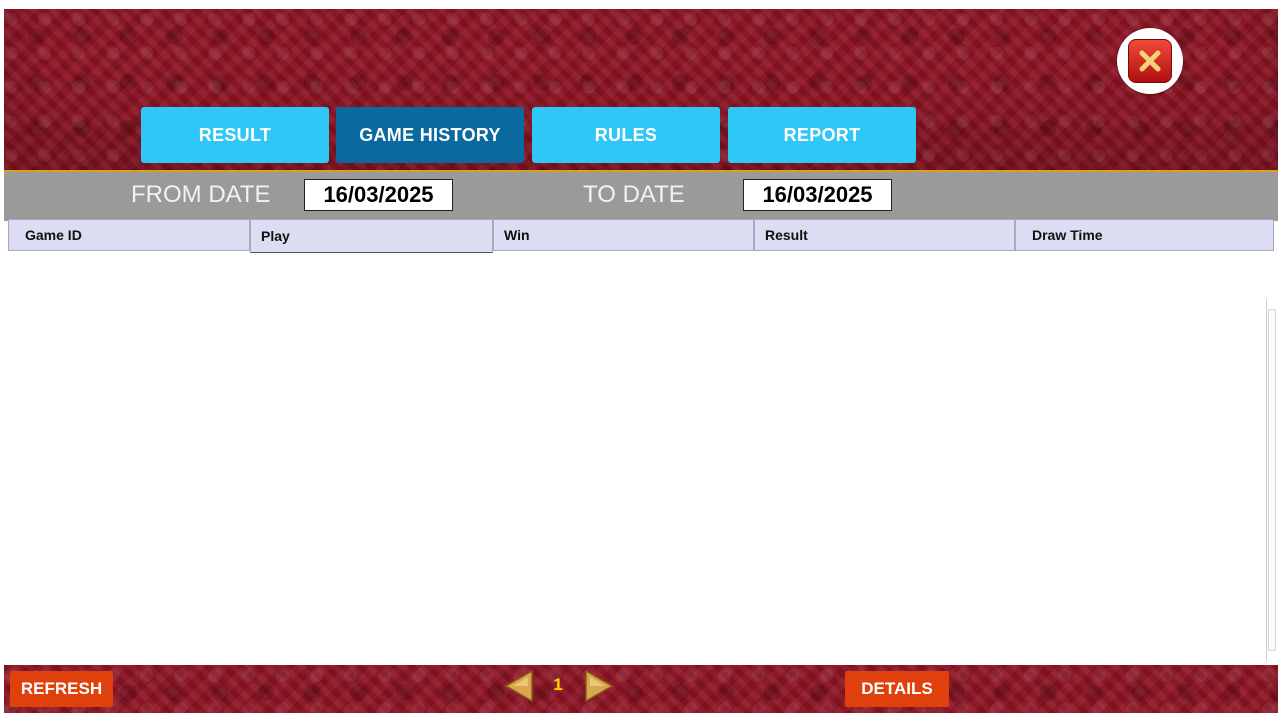 The height and width of the screenshot is (715, 1280). Describe the element at coordinates (623, 235) in the screenshot. I see `column-header-win: Win` at that location.